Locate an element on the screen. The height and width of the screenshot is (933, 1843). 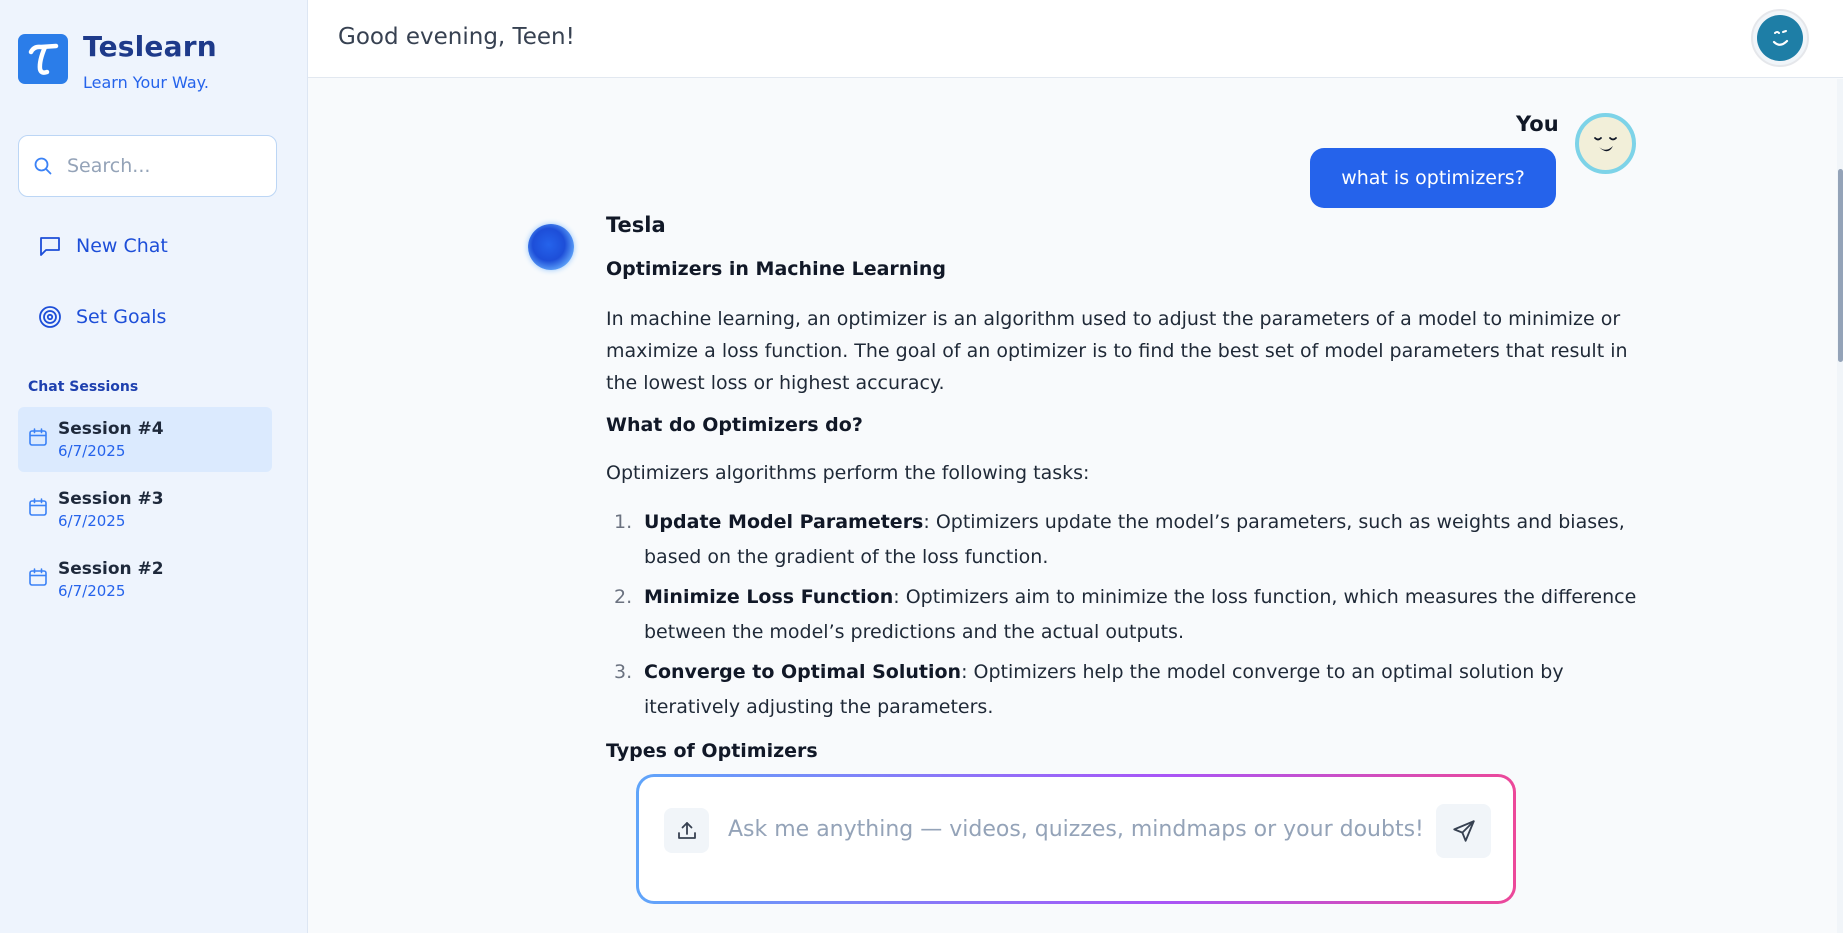
session-item: Session #3 6/7/2025 is located at coordinates (145, 509).